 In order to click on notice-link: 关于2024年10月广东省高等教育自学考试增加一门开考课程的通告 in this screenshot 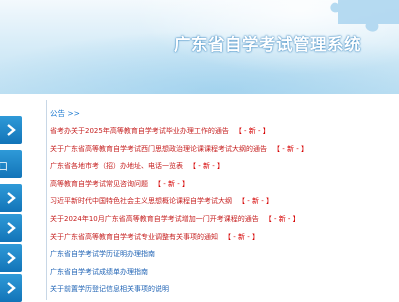, I will do `click(154, 219)`.